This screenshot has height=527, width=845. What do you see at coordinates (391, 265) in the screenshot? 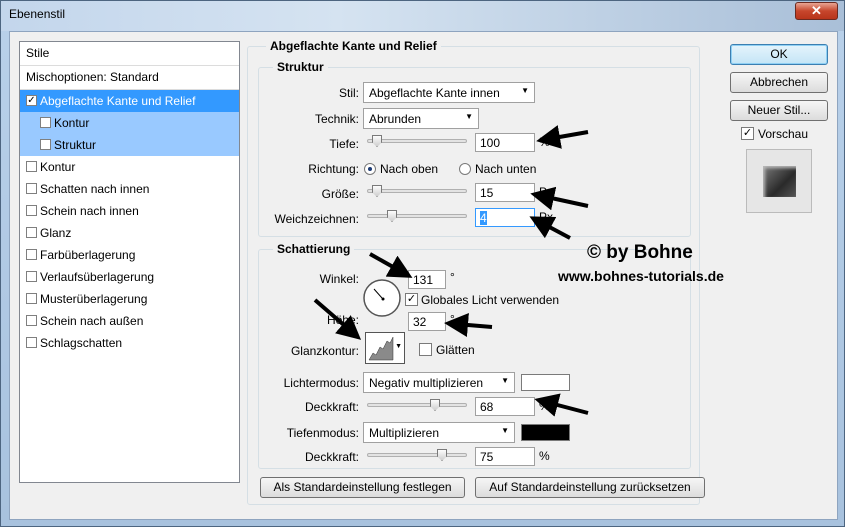
I see `arrow-angle` at bounding box center [391, 265].